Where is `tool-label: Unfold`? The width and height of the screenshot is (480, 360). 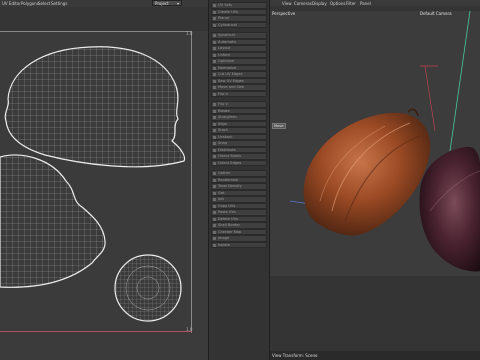 tool-label: Unfold is located at coordinates (224, 54).